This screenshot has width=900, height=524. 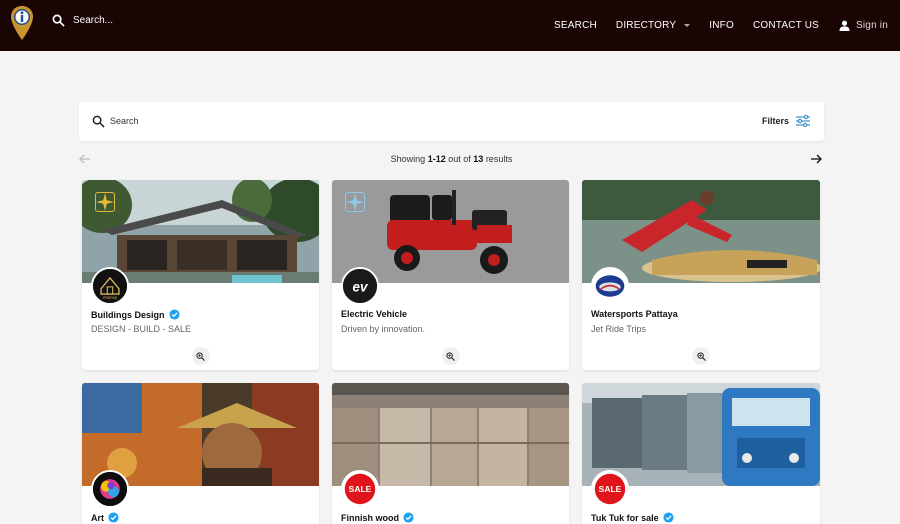 What do you see at coordinates (646, 25) in the screenshot?
I see `nav-directory-label: DIRECTORY` at bounding box center [646, 25].